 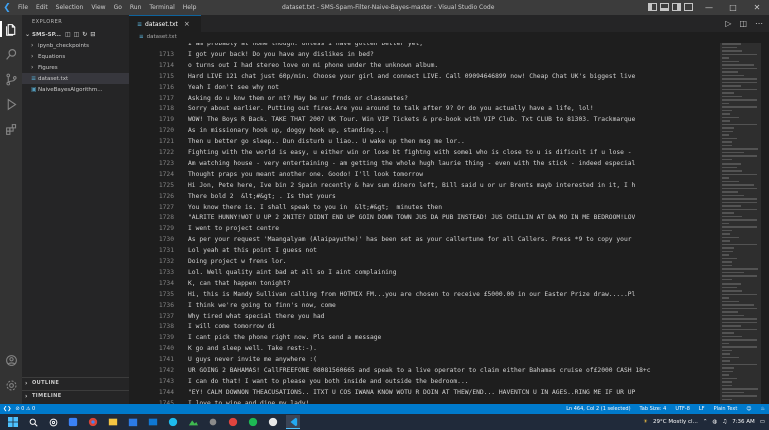 I want to click on close-button: ✕, so click(x=757, y=7).